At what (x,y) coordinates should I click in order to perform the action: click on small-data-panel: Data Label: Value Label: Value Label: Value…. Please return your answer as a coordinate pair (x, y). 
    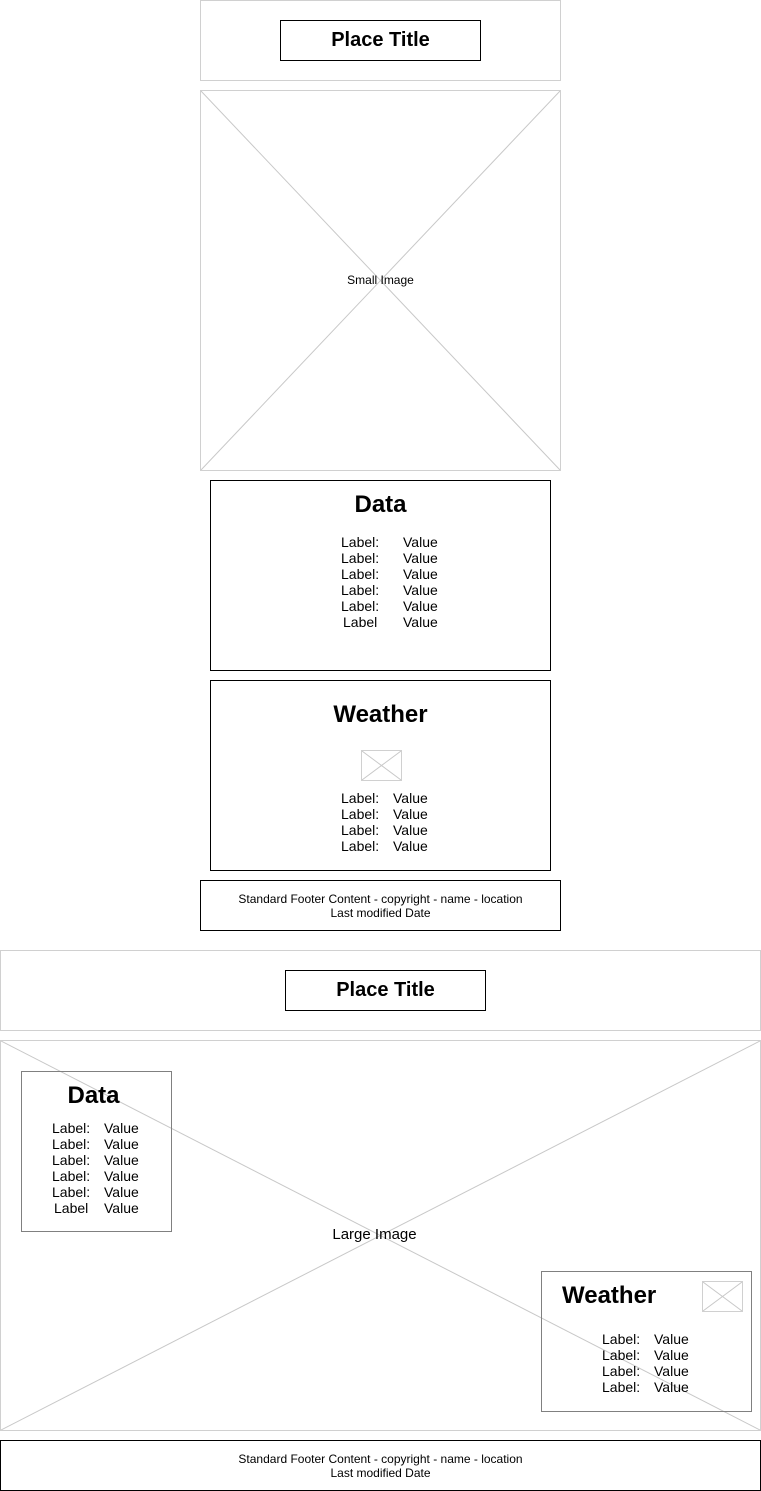
    Looking at the image, I should click on (380, 575).